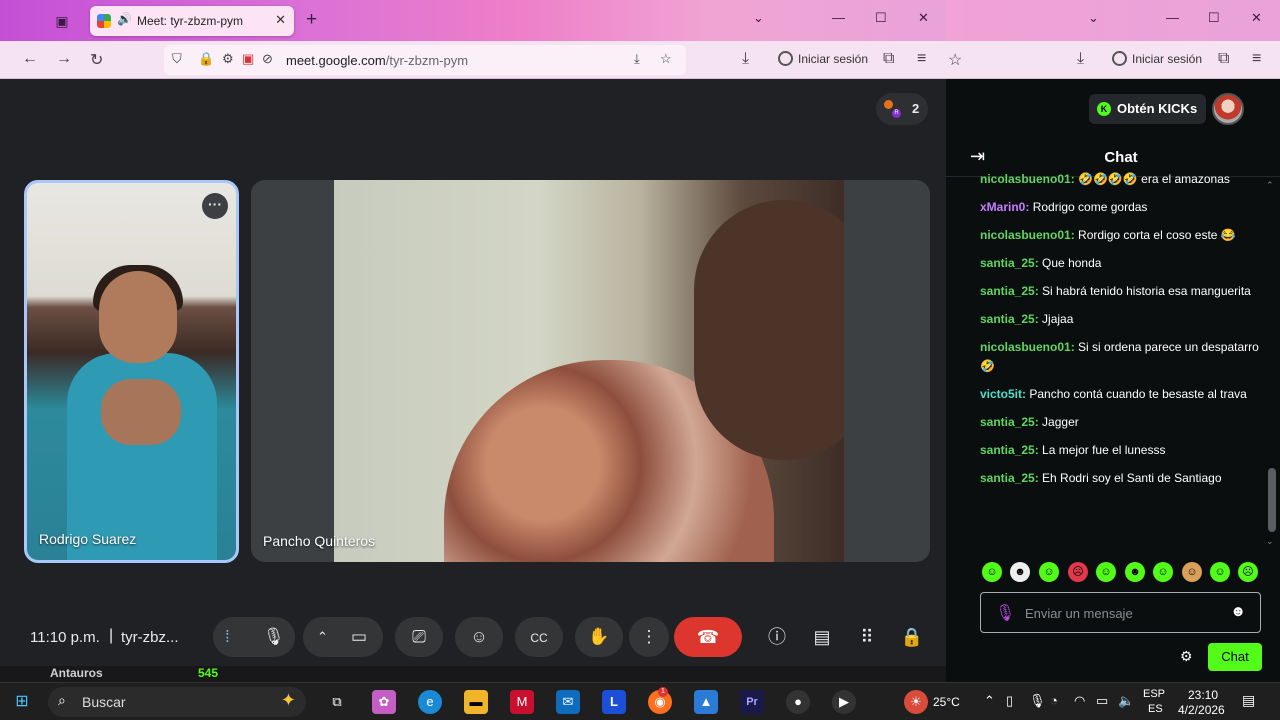  I want to click on reload-icon: ↻, so click(96, 60).